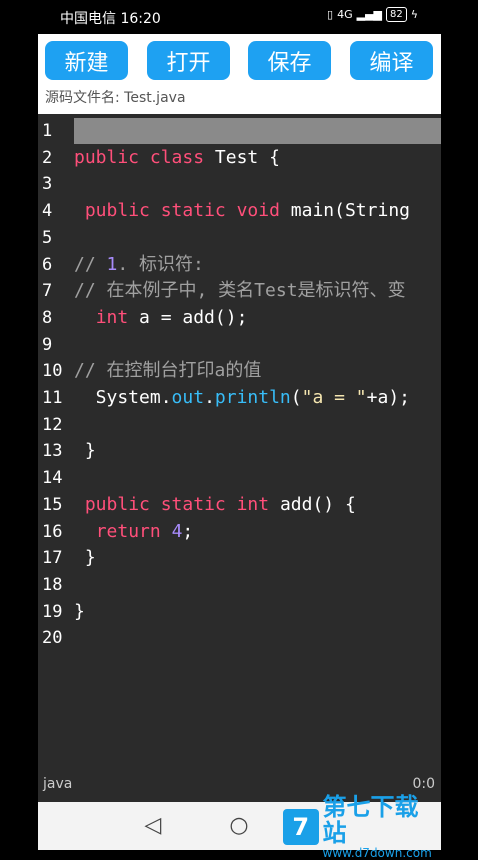 Image resolution: width=478 pixels, height=860 pixels. What do you see at coordinates (134, 532) in the screenshot?
I see `code-text: return 4;` at bounding box center [134, 532].